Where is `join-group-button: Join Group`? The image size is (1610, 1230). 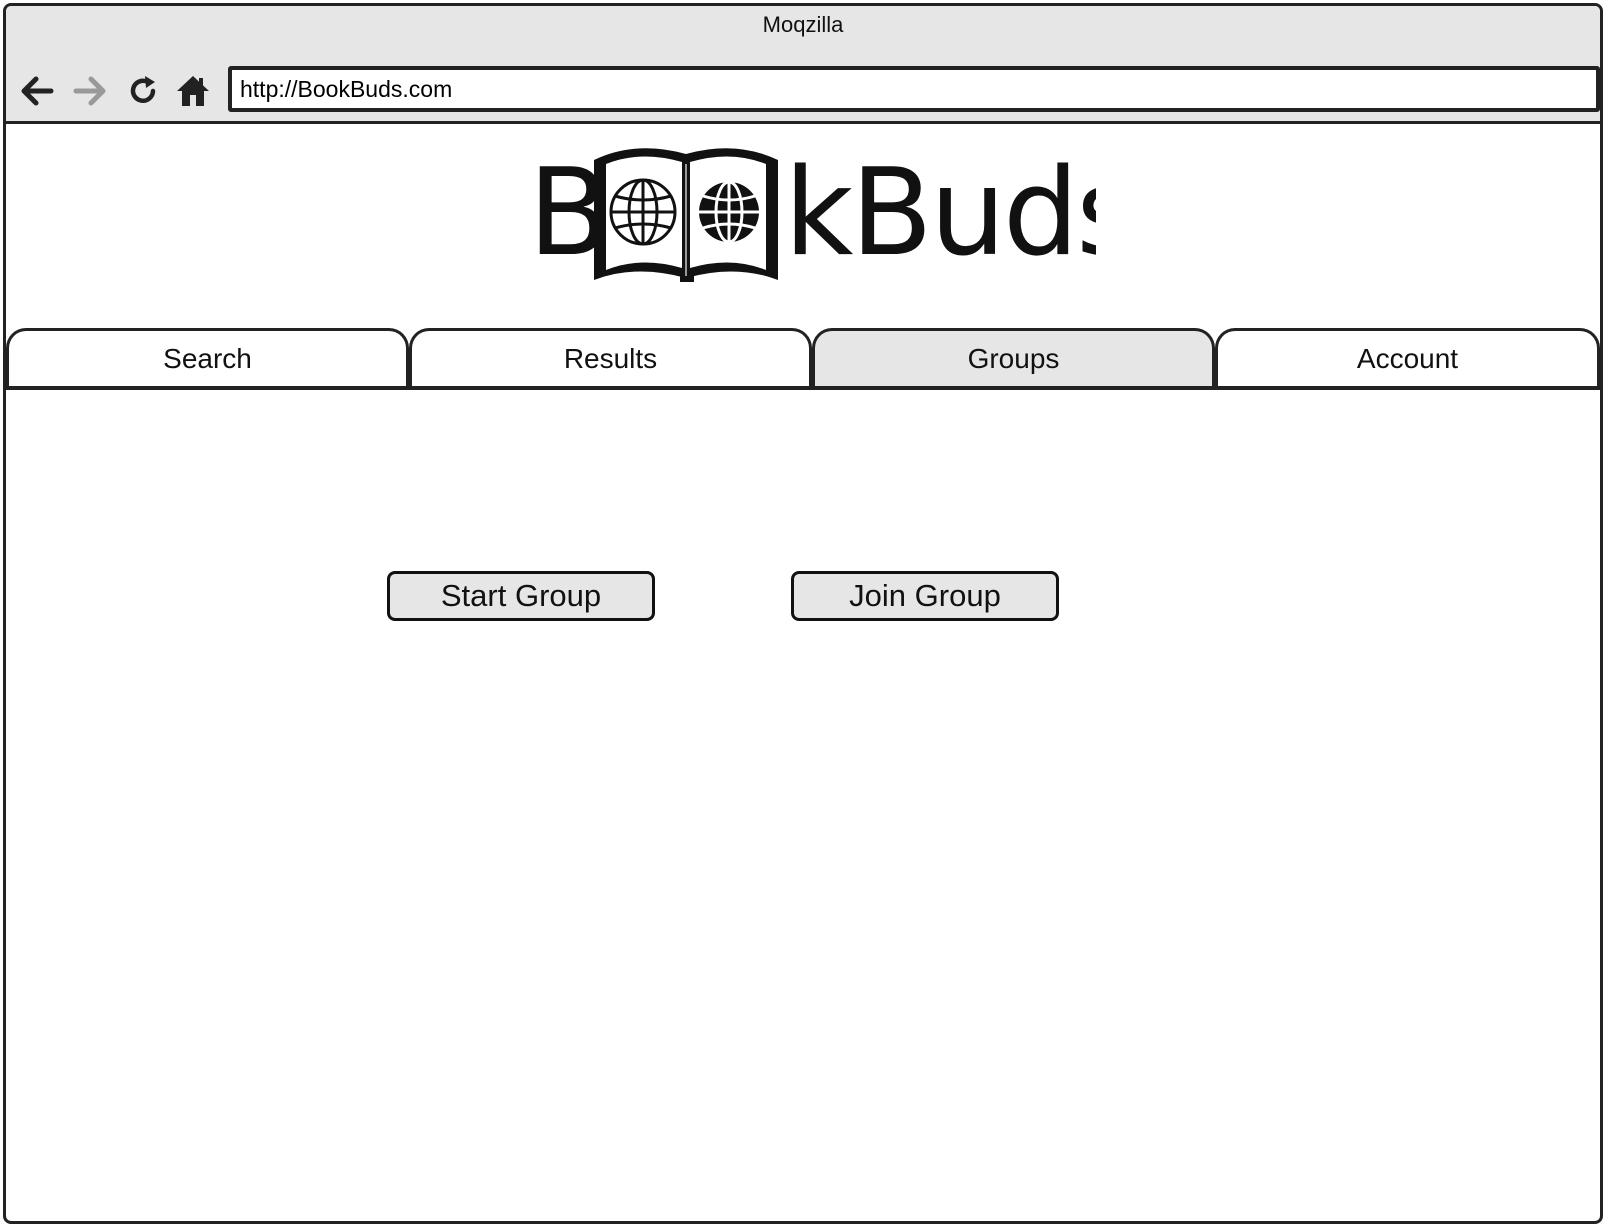 join-group-button: Join Group is located at coordinates (925, 596).